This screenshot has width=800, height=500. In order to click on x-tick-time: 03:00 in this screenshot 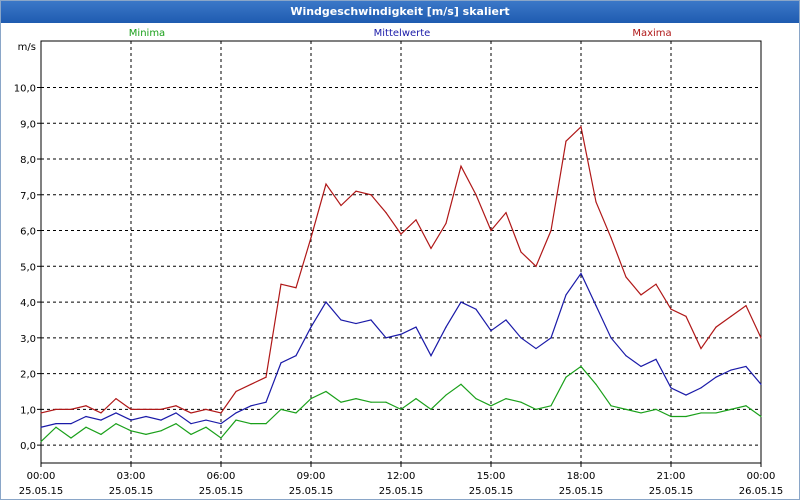, I will do `click(131, 476)`.